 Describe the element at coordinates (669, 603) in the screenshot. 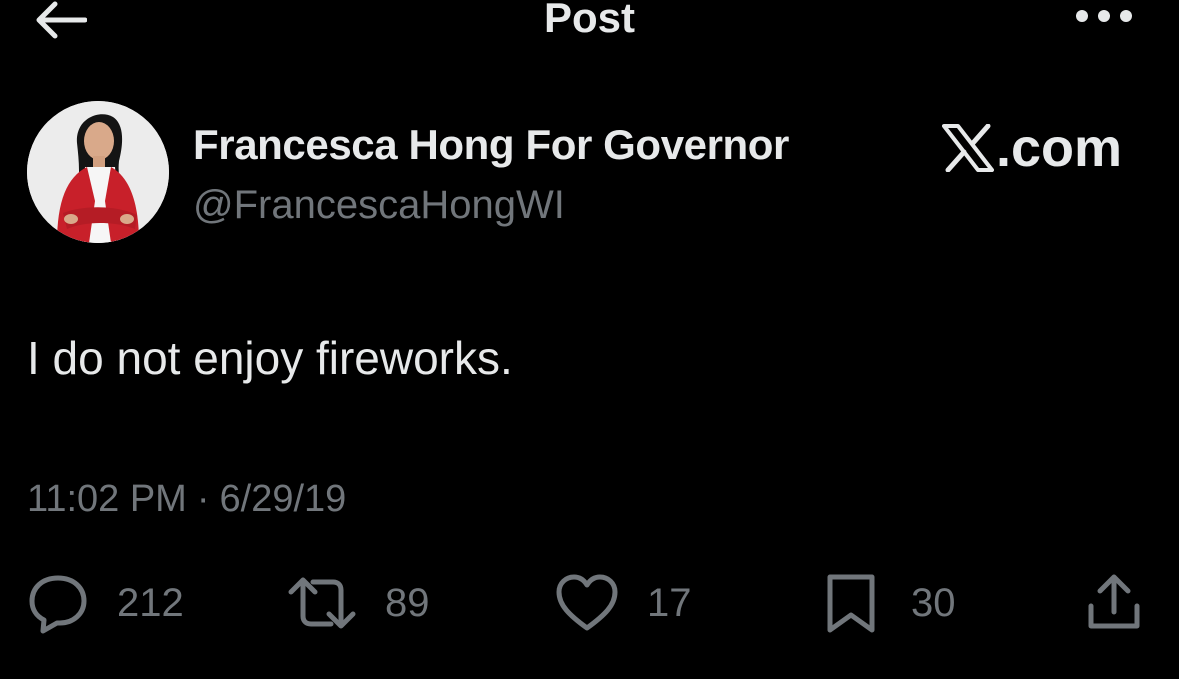

I see `like-count: 17` at that location.